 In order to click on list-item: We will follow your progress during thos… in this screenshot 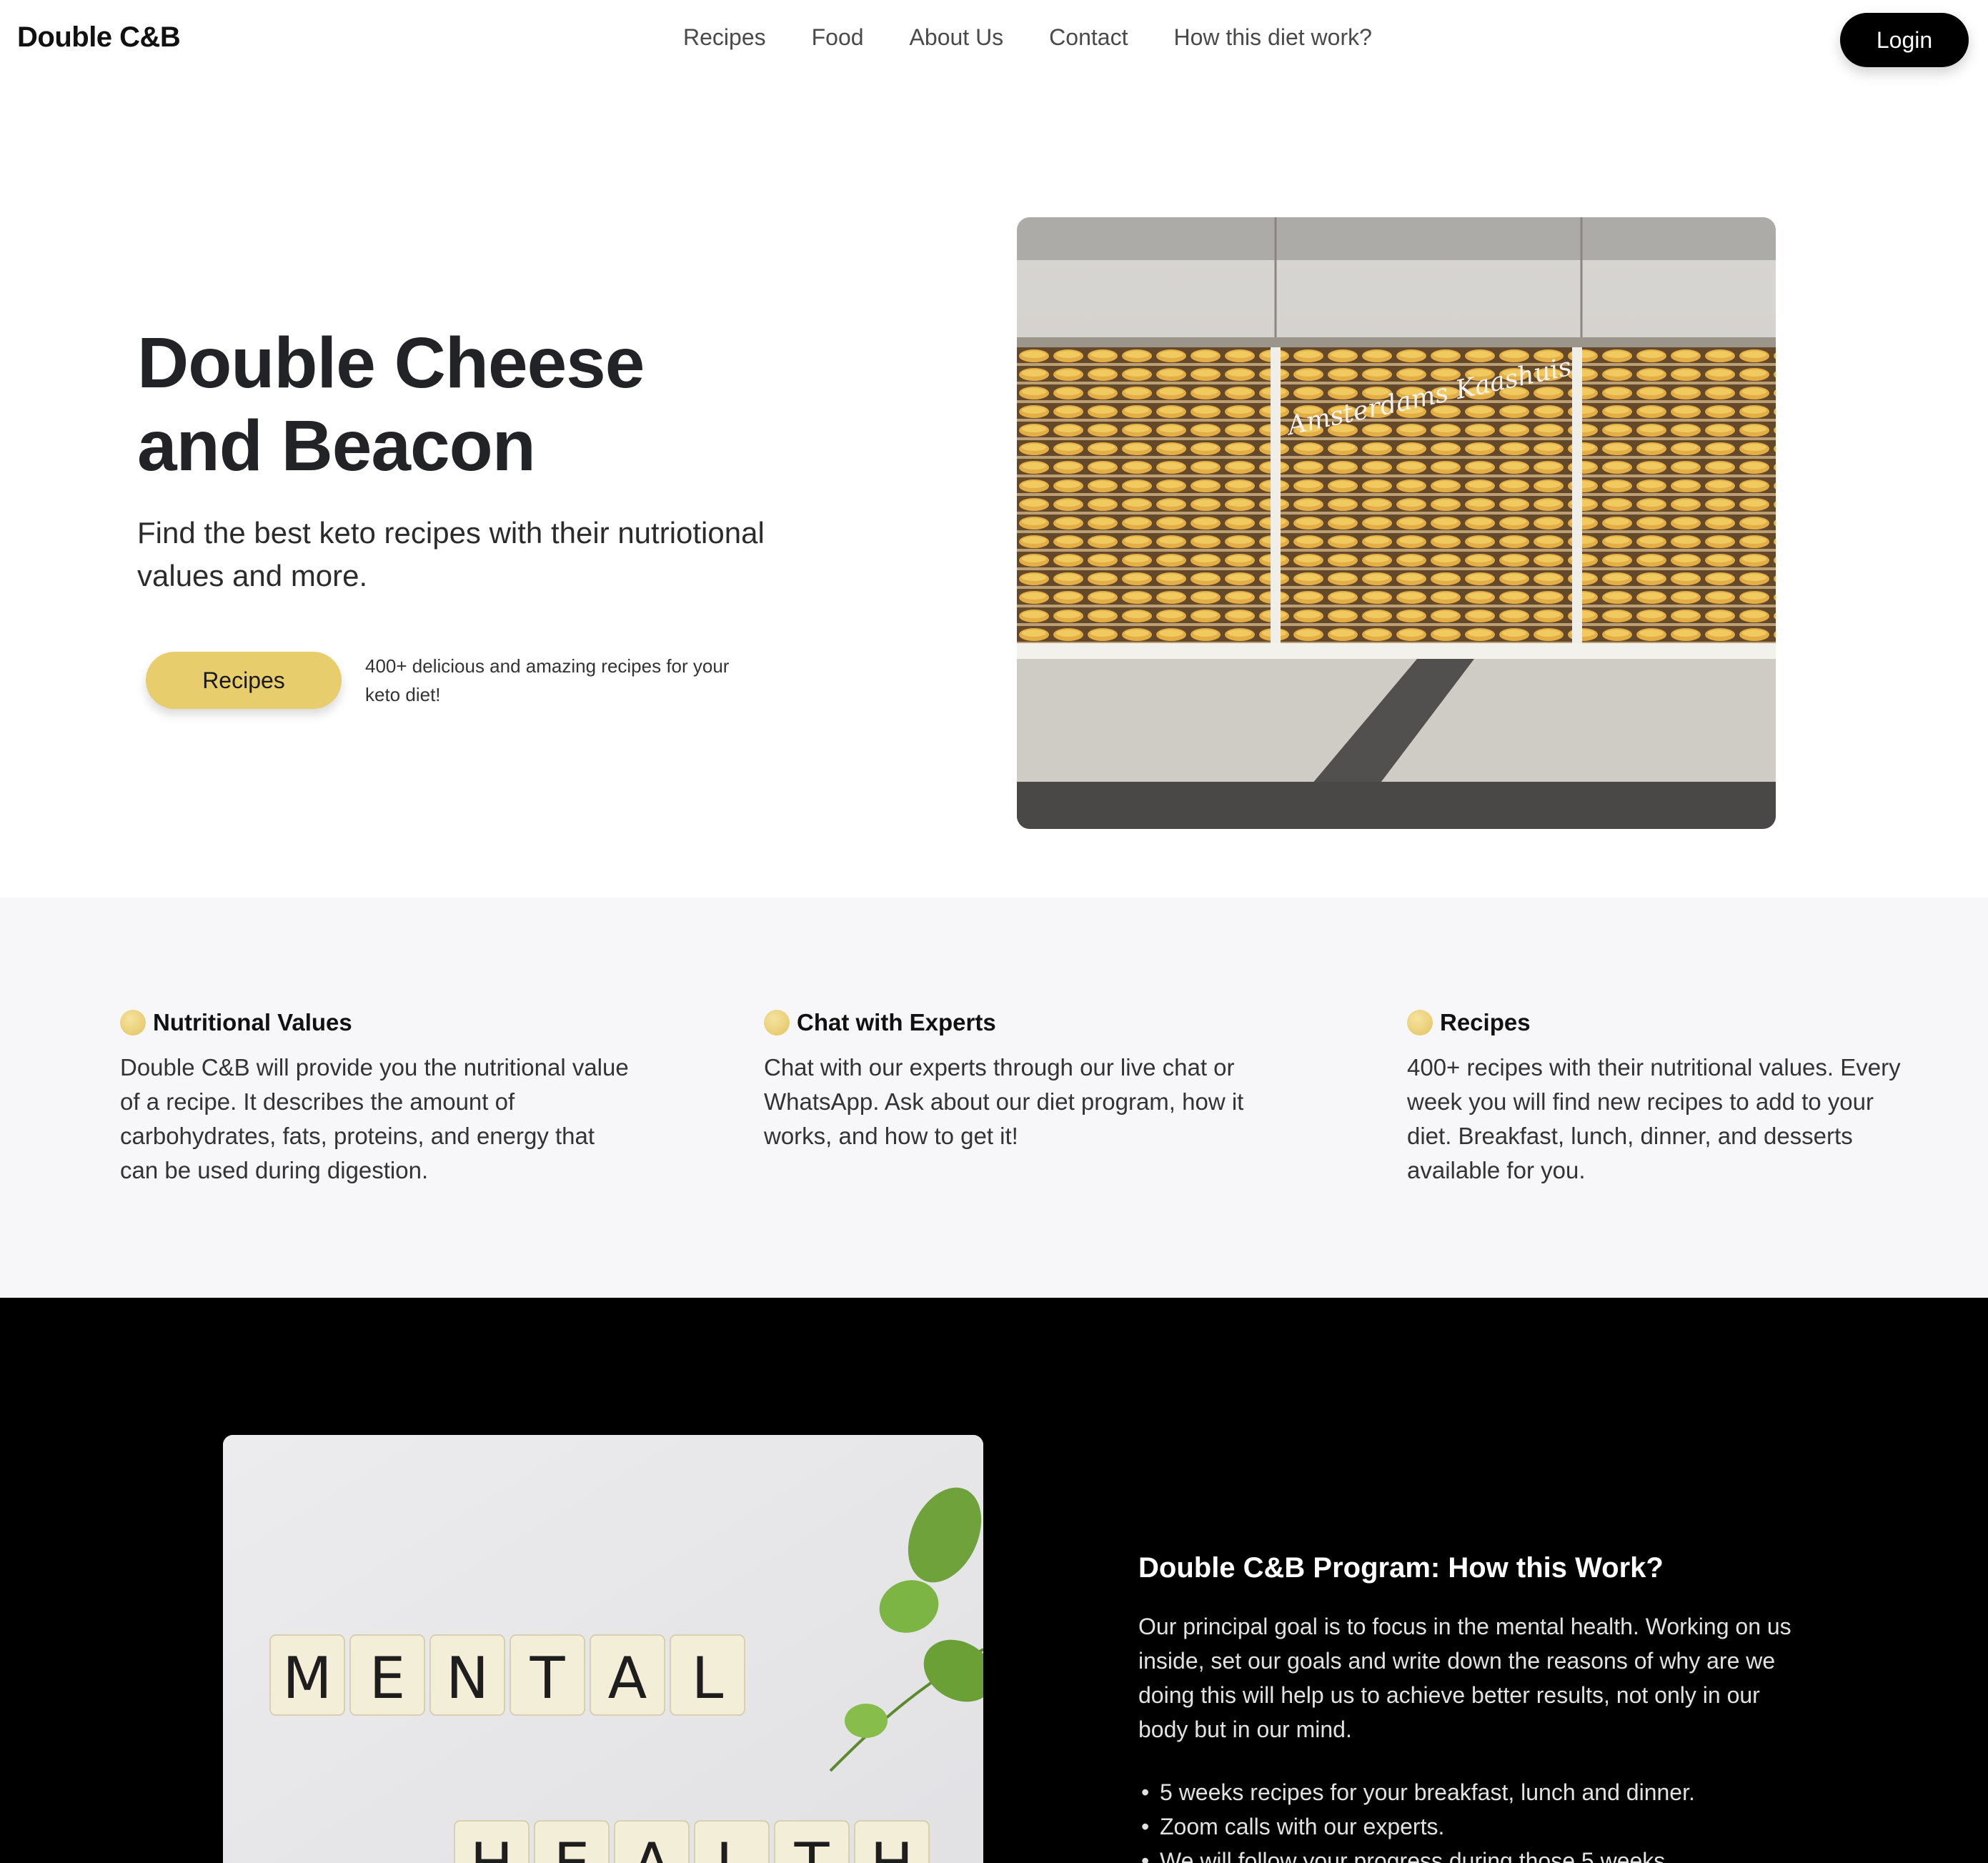, I will do `click(1474, 1853)`.